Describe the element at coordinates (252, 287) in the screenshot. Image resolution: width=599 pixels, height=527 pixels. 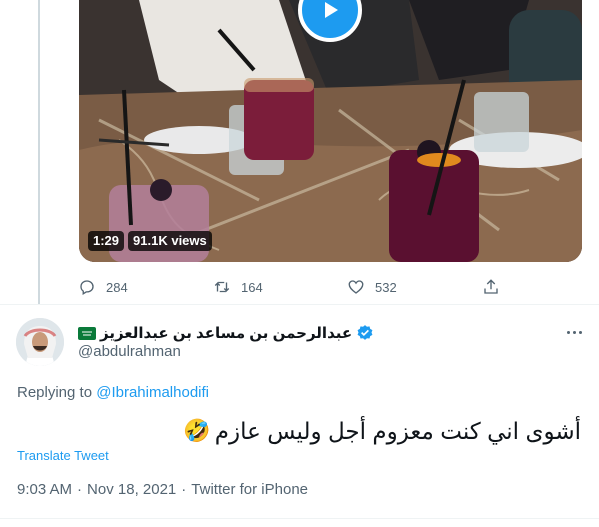
I see `retweet-count: 164` at that location.